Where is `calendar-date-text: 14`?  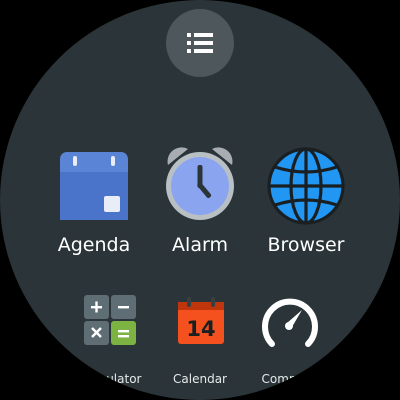
calendar-date-text: 14 is located at coordinates (200, 329).